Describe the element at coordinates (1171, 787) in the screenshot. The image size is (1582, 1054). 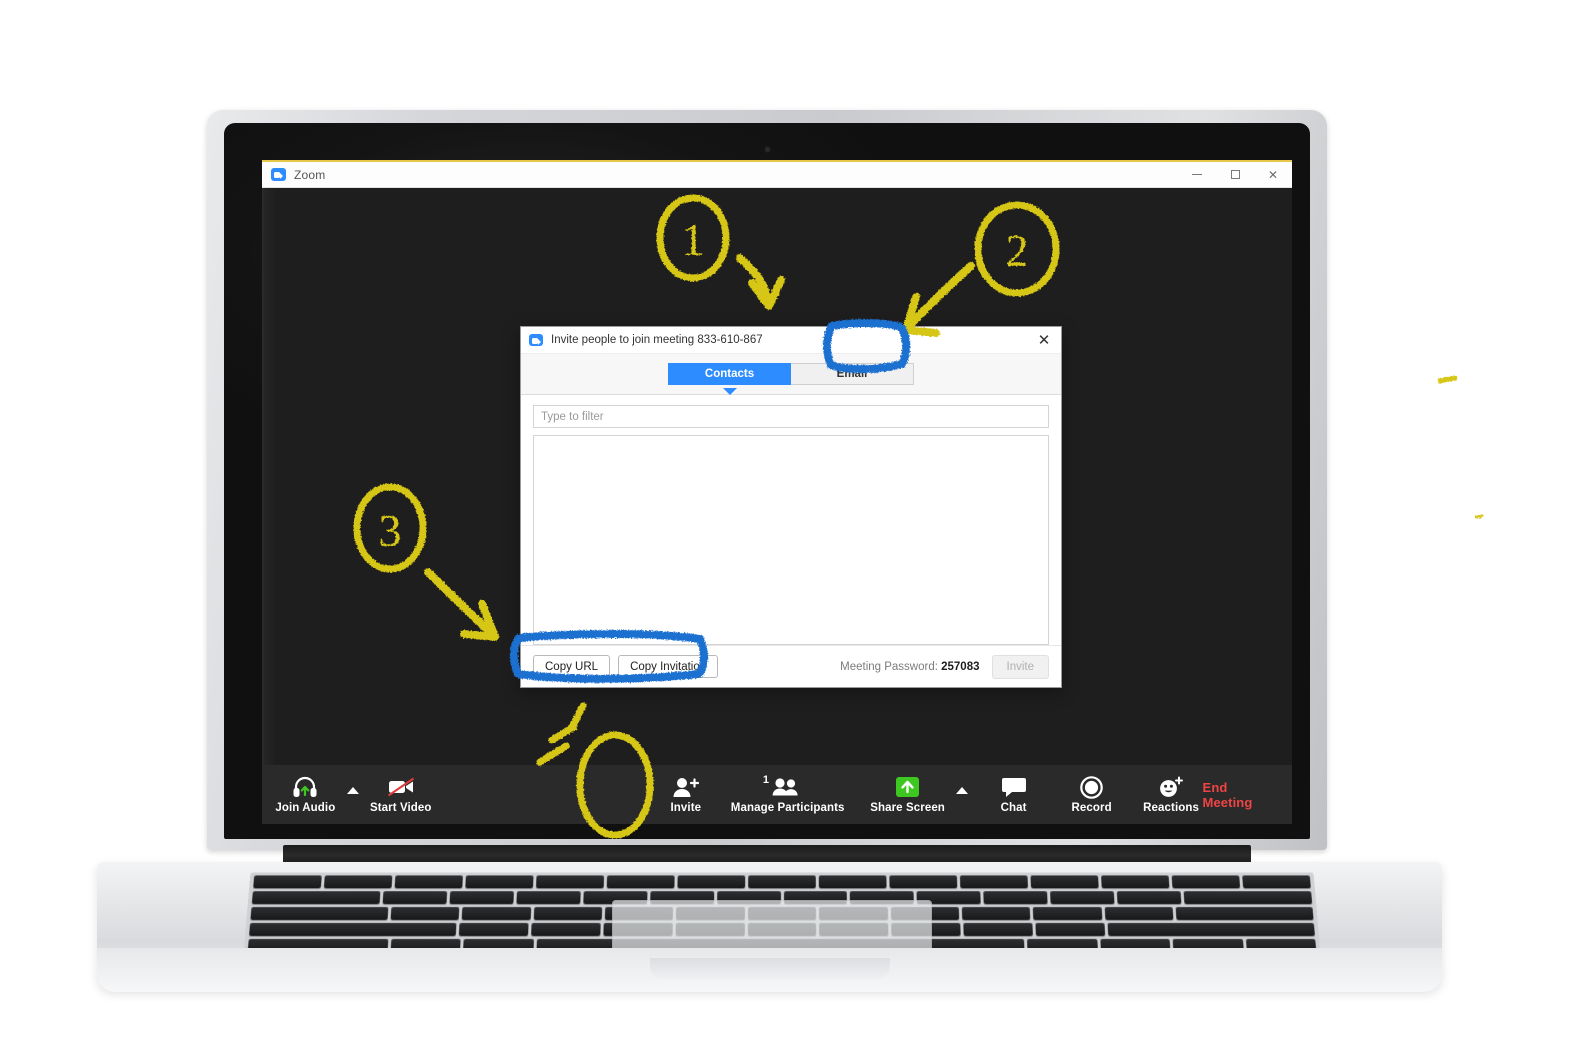
I see `smiley-reactions-icon` at that location.